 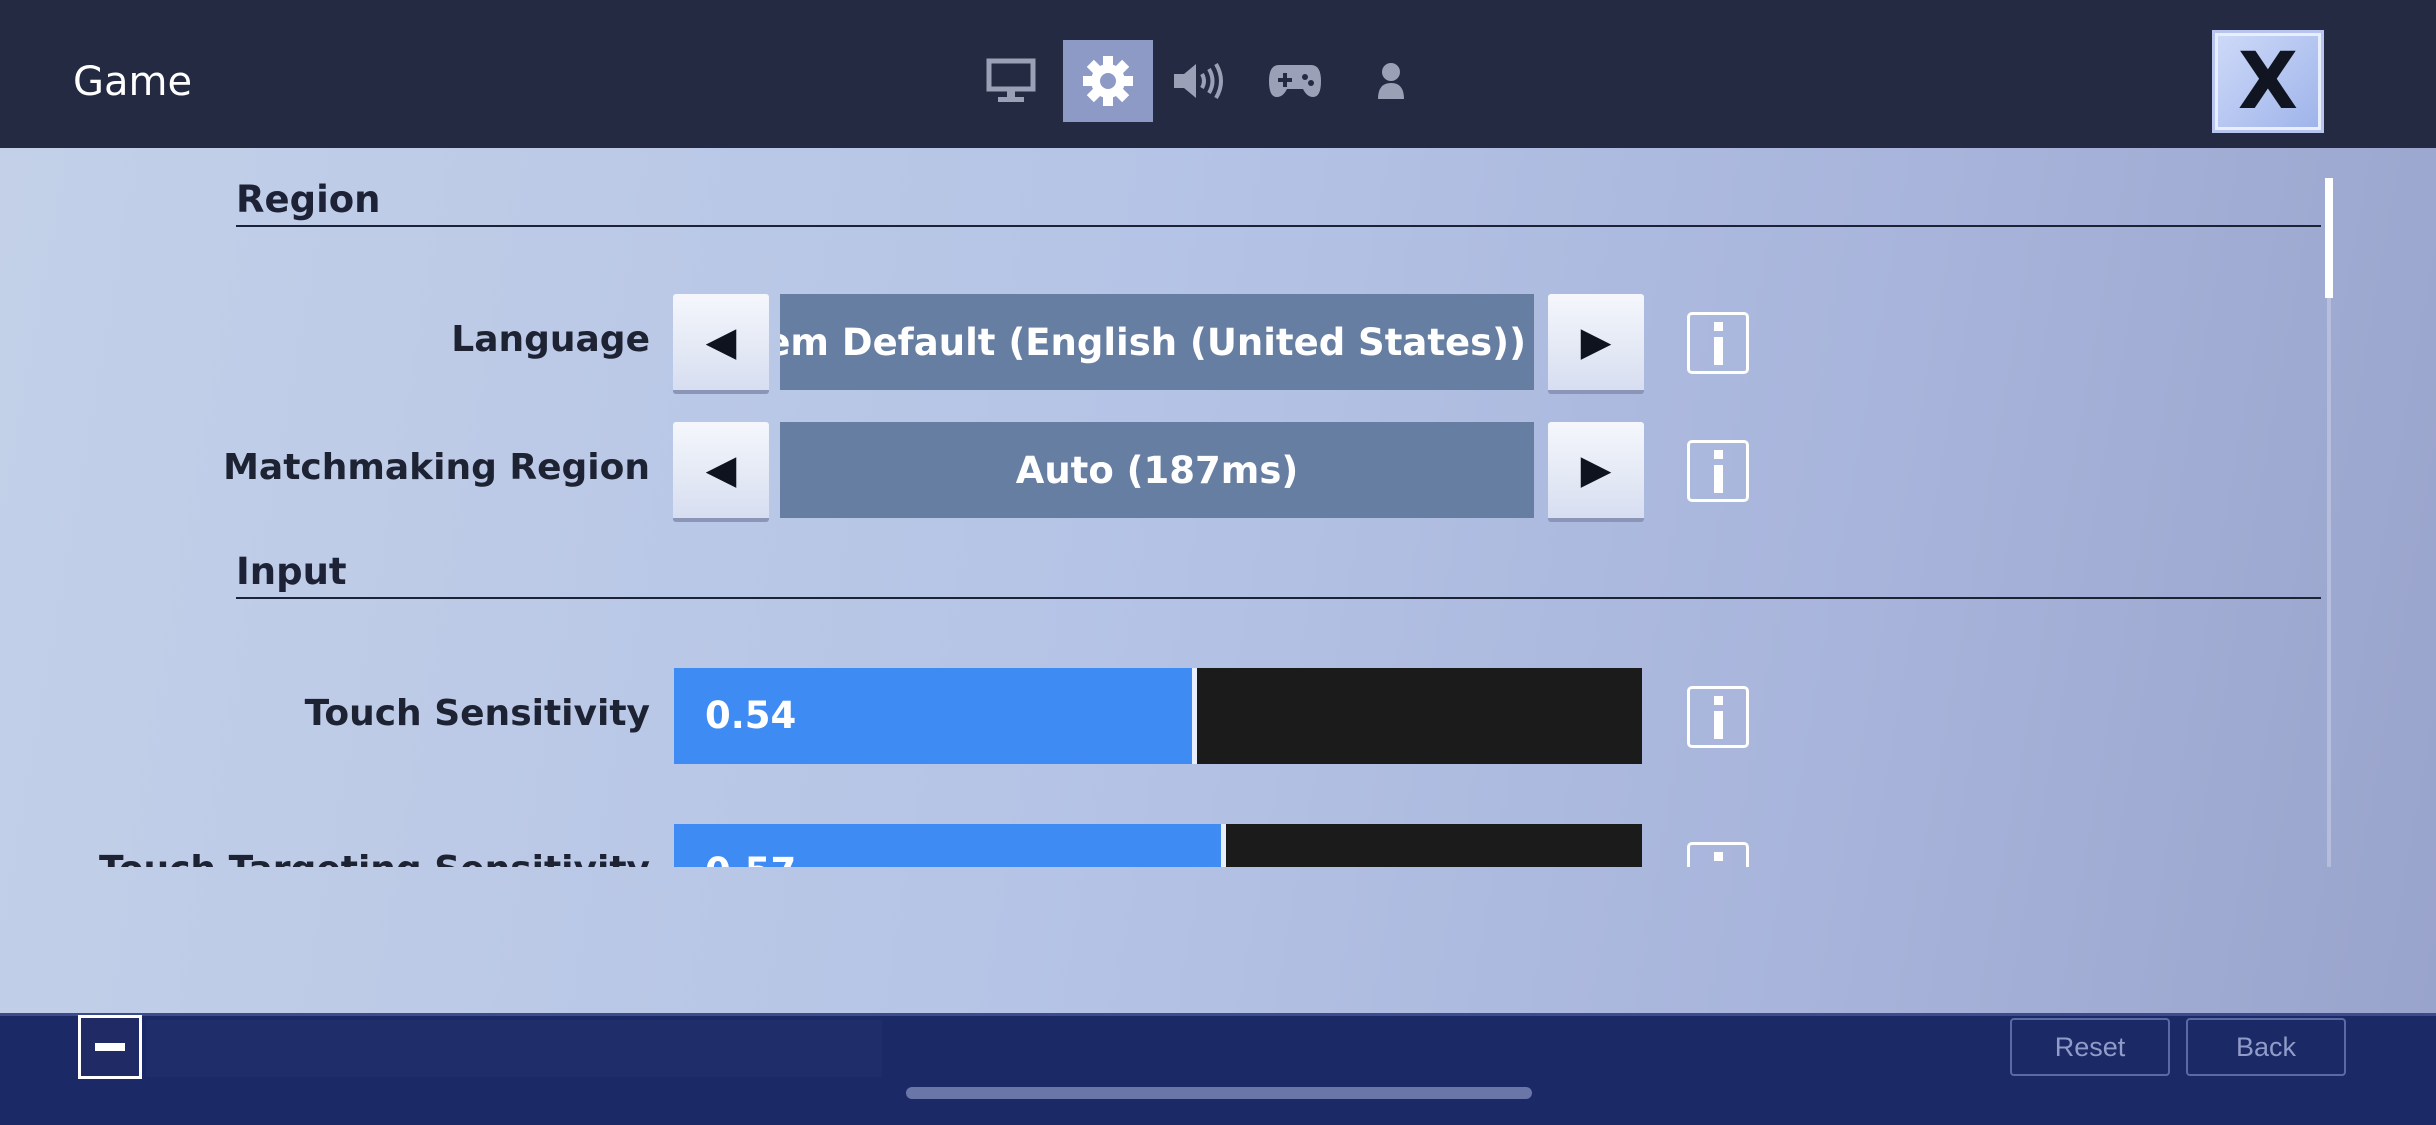 What do you see at coordinates (721, 472) in the screenshot?
I see `matchmaking-prev-button: ◀` at bounding box center [721, 472].